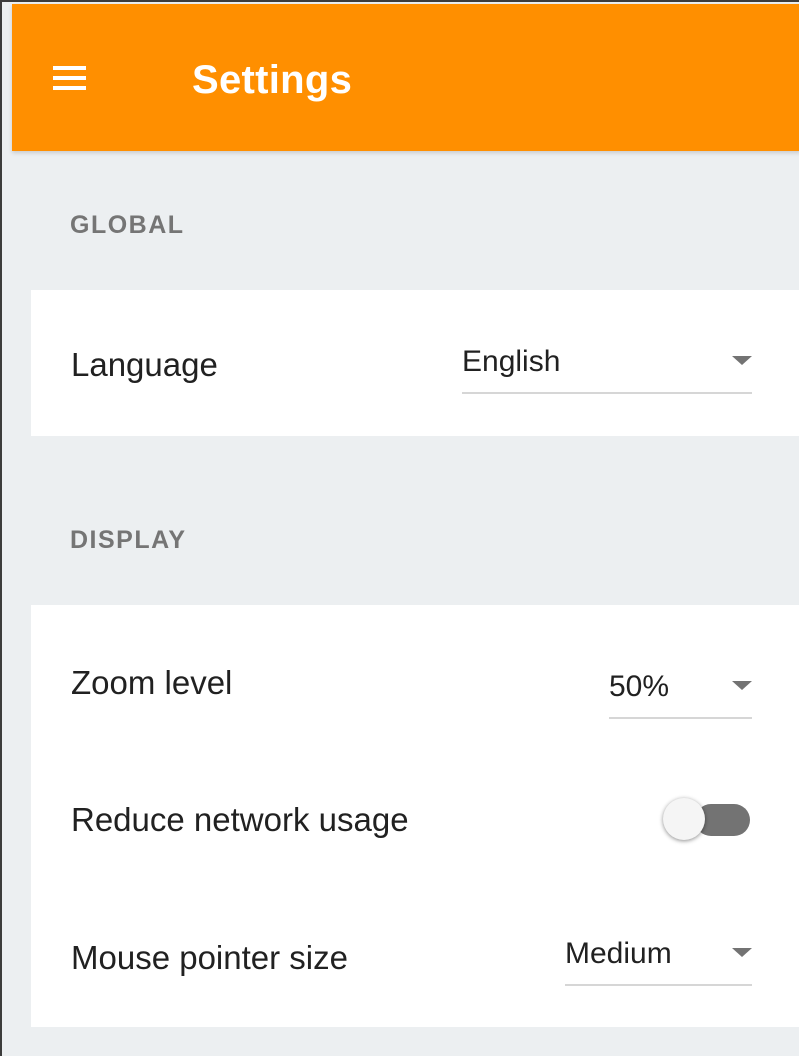  I want to click on reduce-network-usage-label: Reduce network usage, so click(240, 819).